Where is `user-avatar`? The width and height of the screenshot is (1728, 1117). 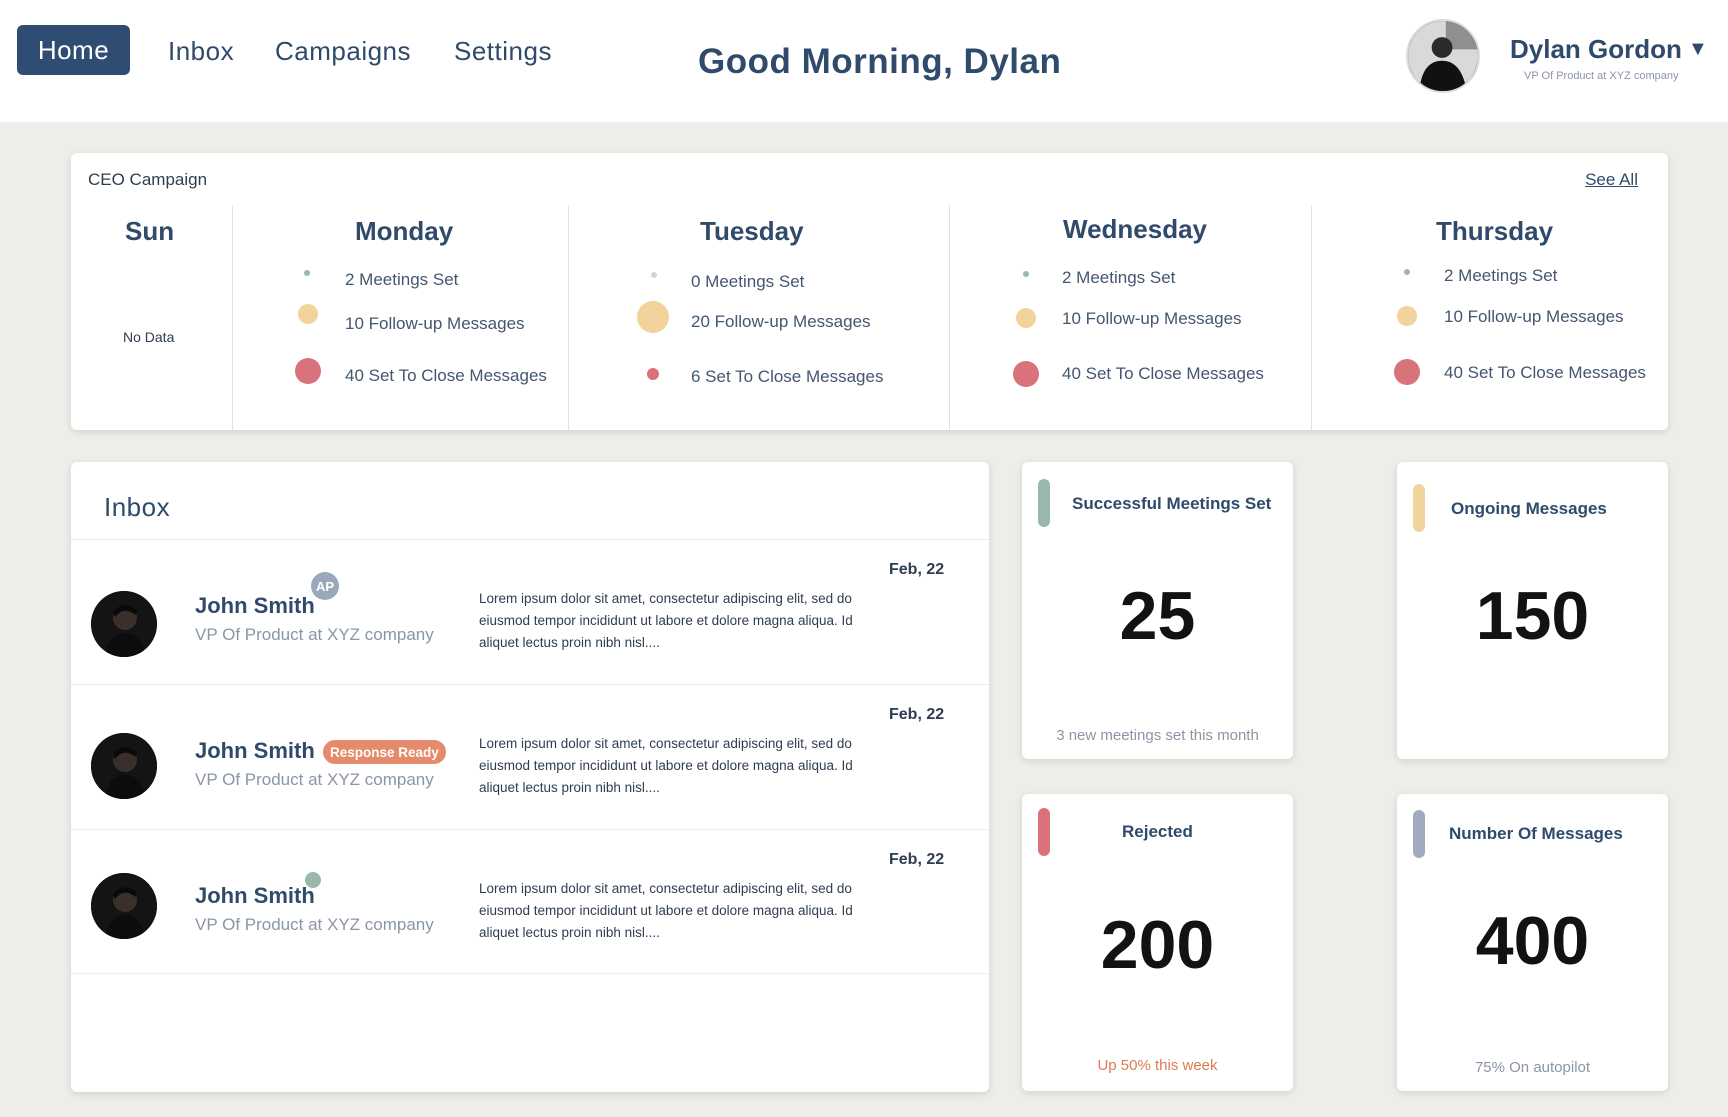
user-avatar is located at coordinates (1443, 56).